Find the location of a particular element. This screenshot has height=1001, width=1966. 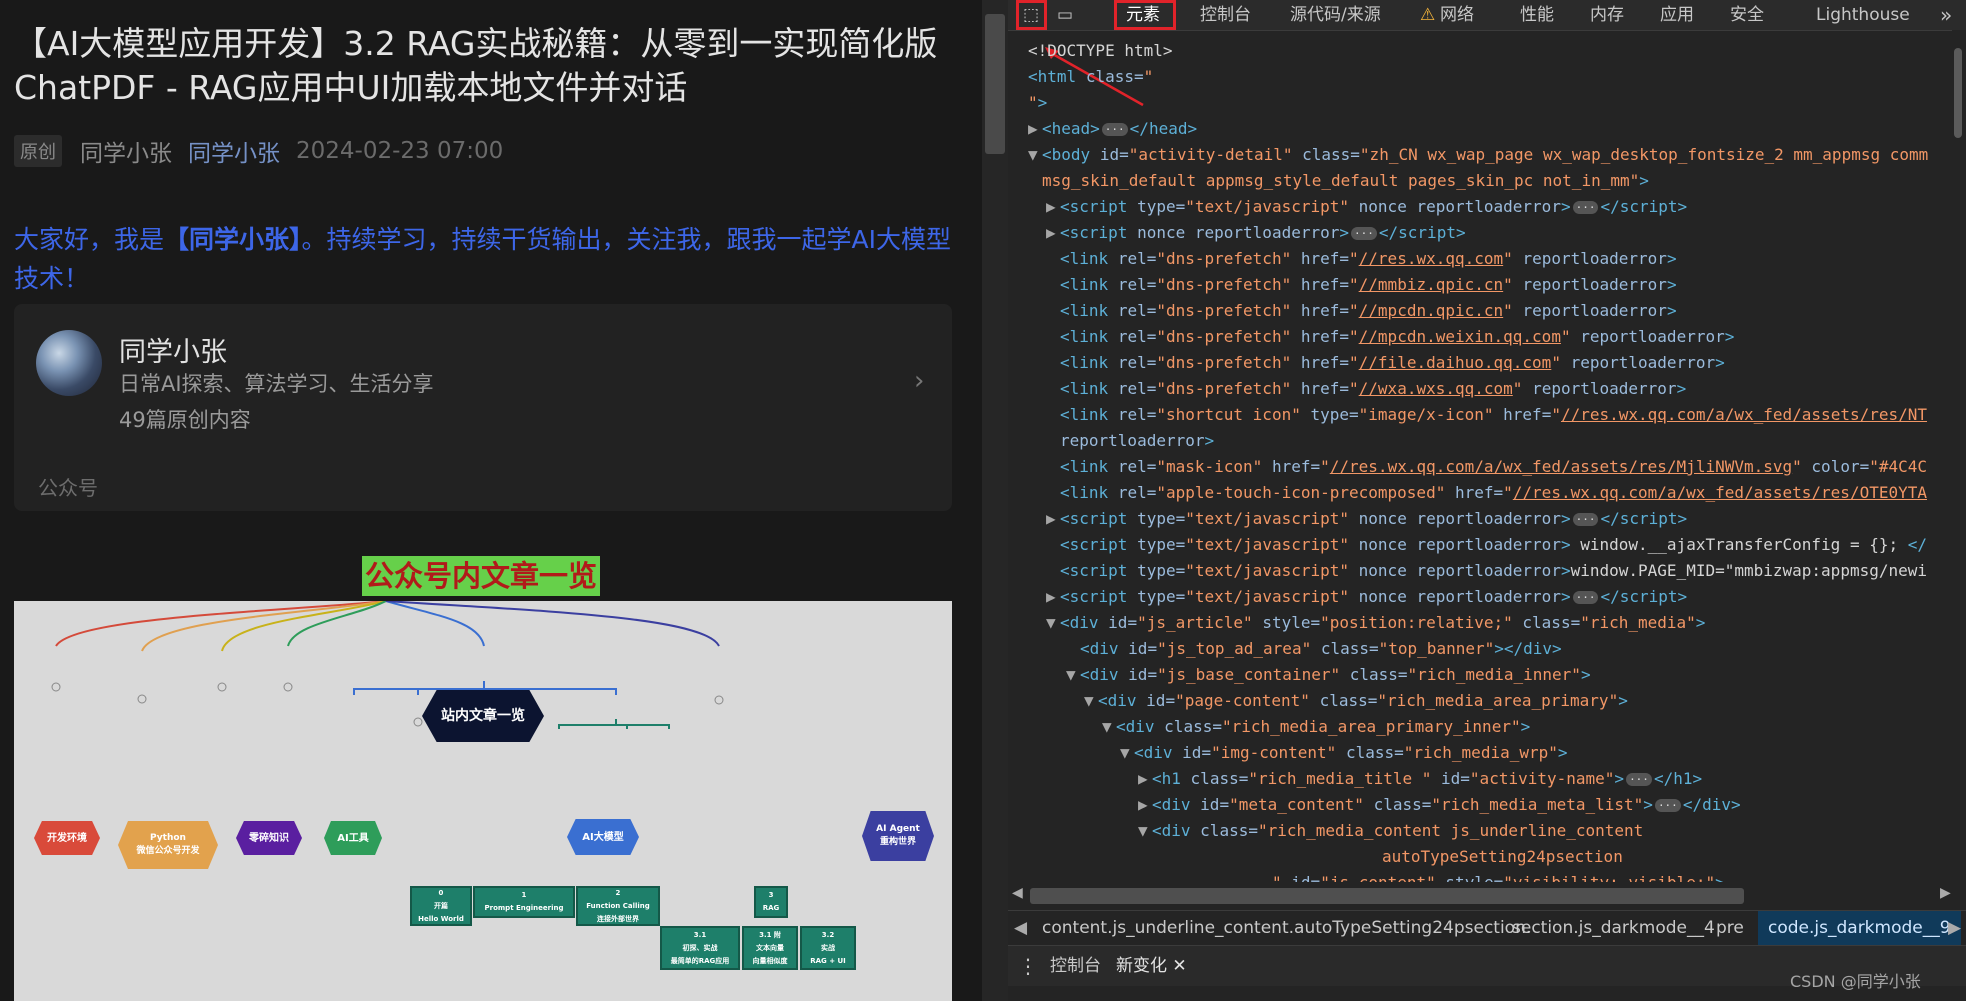

tab-memory: 内存 is located at coordinates (1607, 15).